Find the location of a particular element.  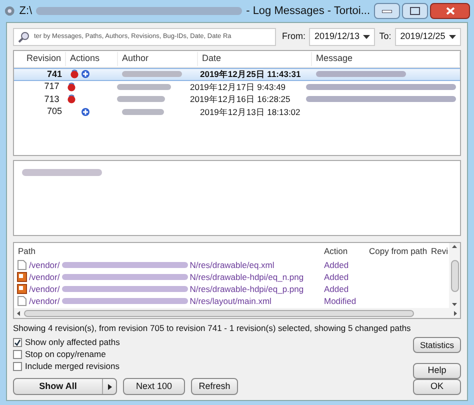

close-icon is located at coordinates (450, 11).